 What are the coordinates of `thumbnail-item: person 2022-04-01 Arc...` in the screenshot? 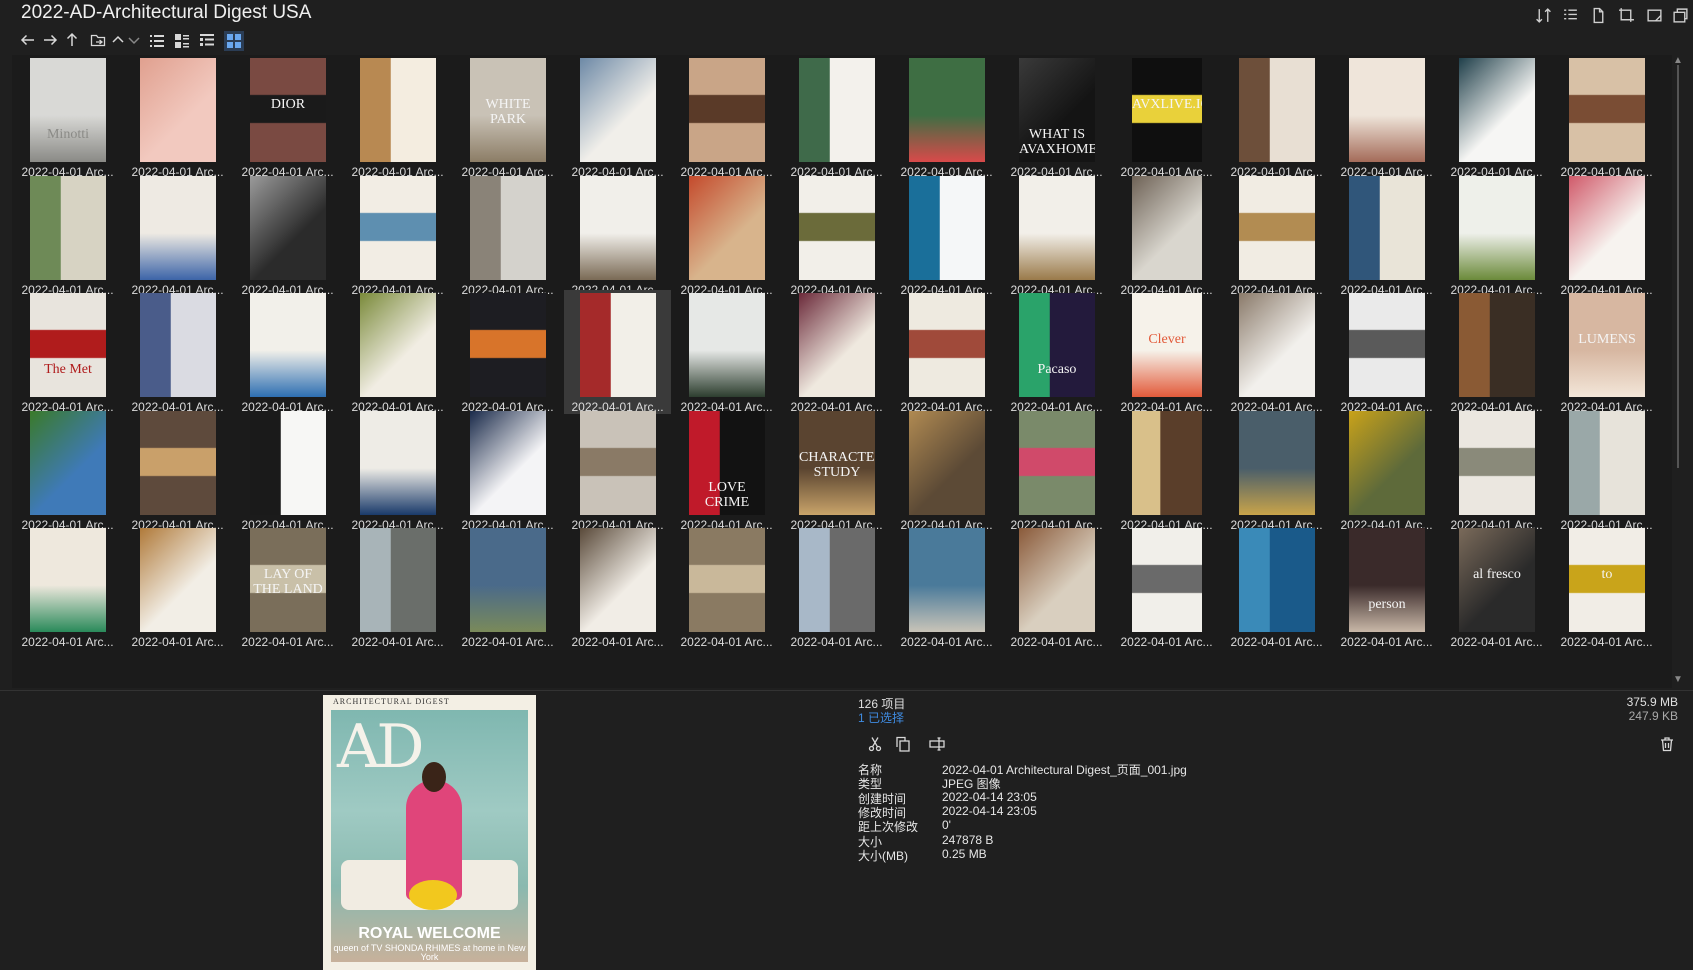 It's located at (1386, 587).